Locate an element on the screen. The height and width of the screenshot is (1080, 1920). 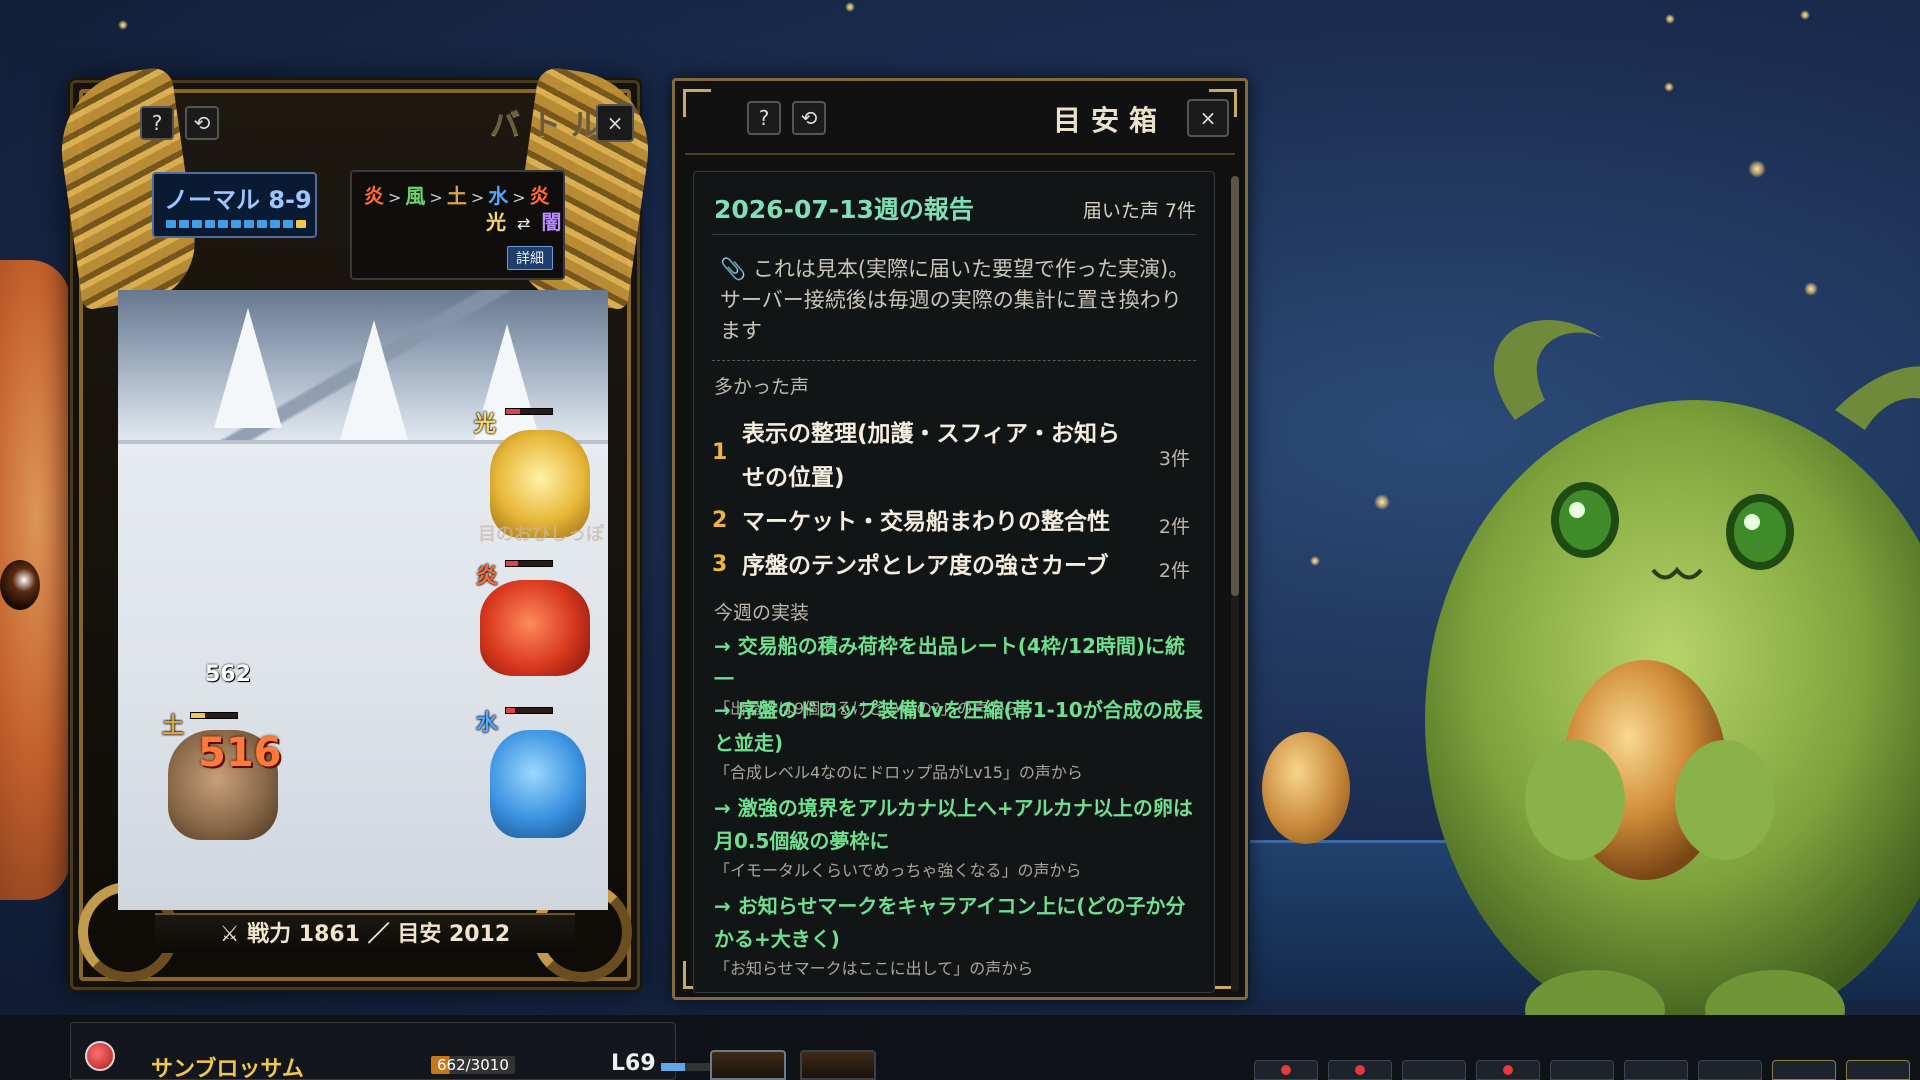
unit-element-earth: 土 is located at coordinates (173, 726).